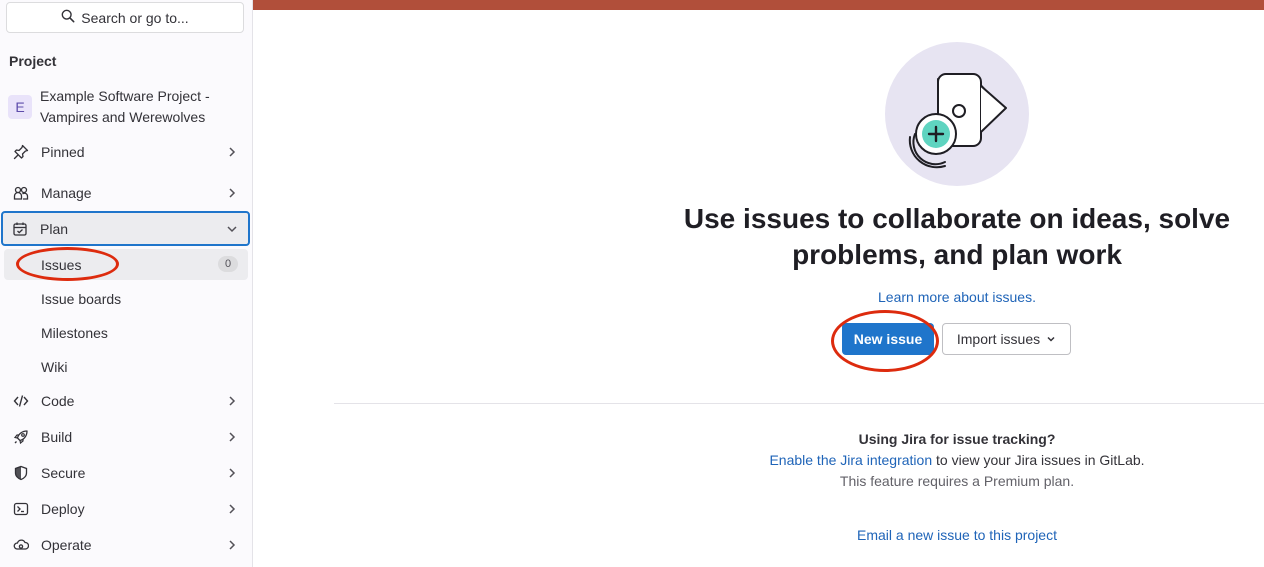  What do you see at coordinates (21, 437) in the screenshot?
I see `rocket-icon` at bounding box center [21, 437].